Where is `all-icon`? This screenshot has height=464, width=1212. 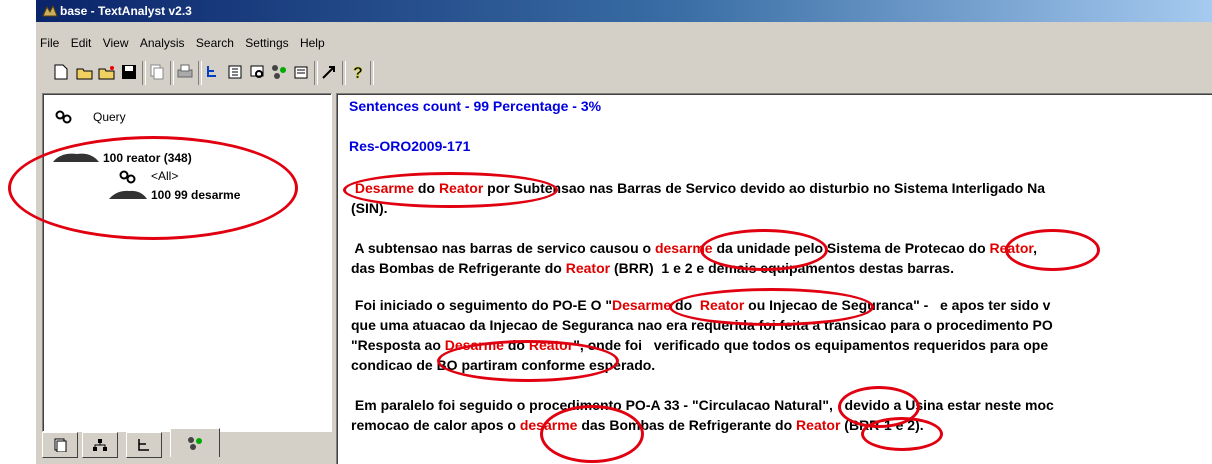 all-icon is located at coordinates (127, 177).